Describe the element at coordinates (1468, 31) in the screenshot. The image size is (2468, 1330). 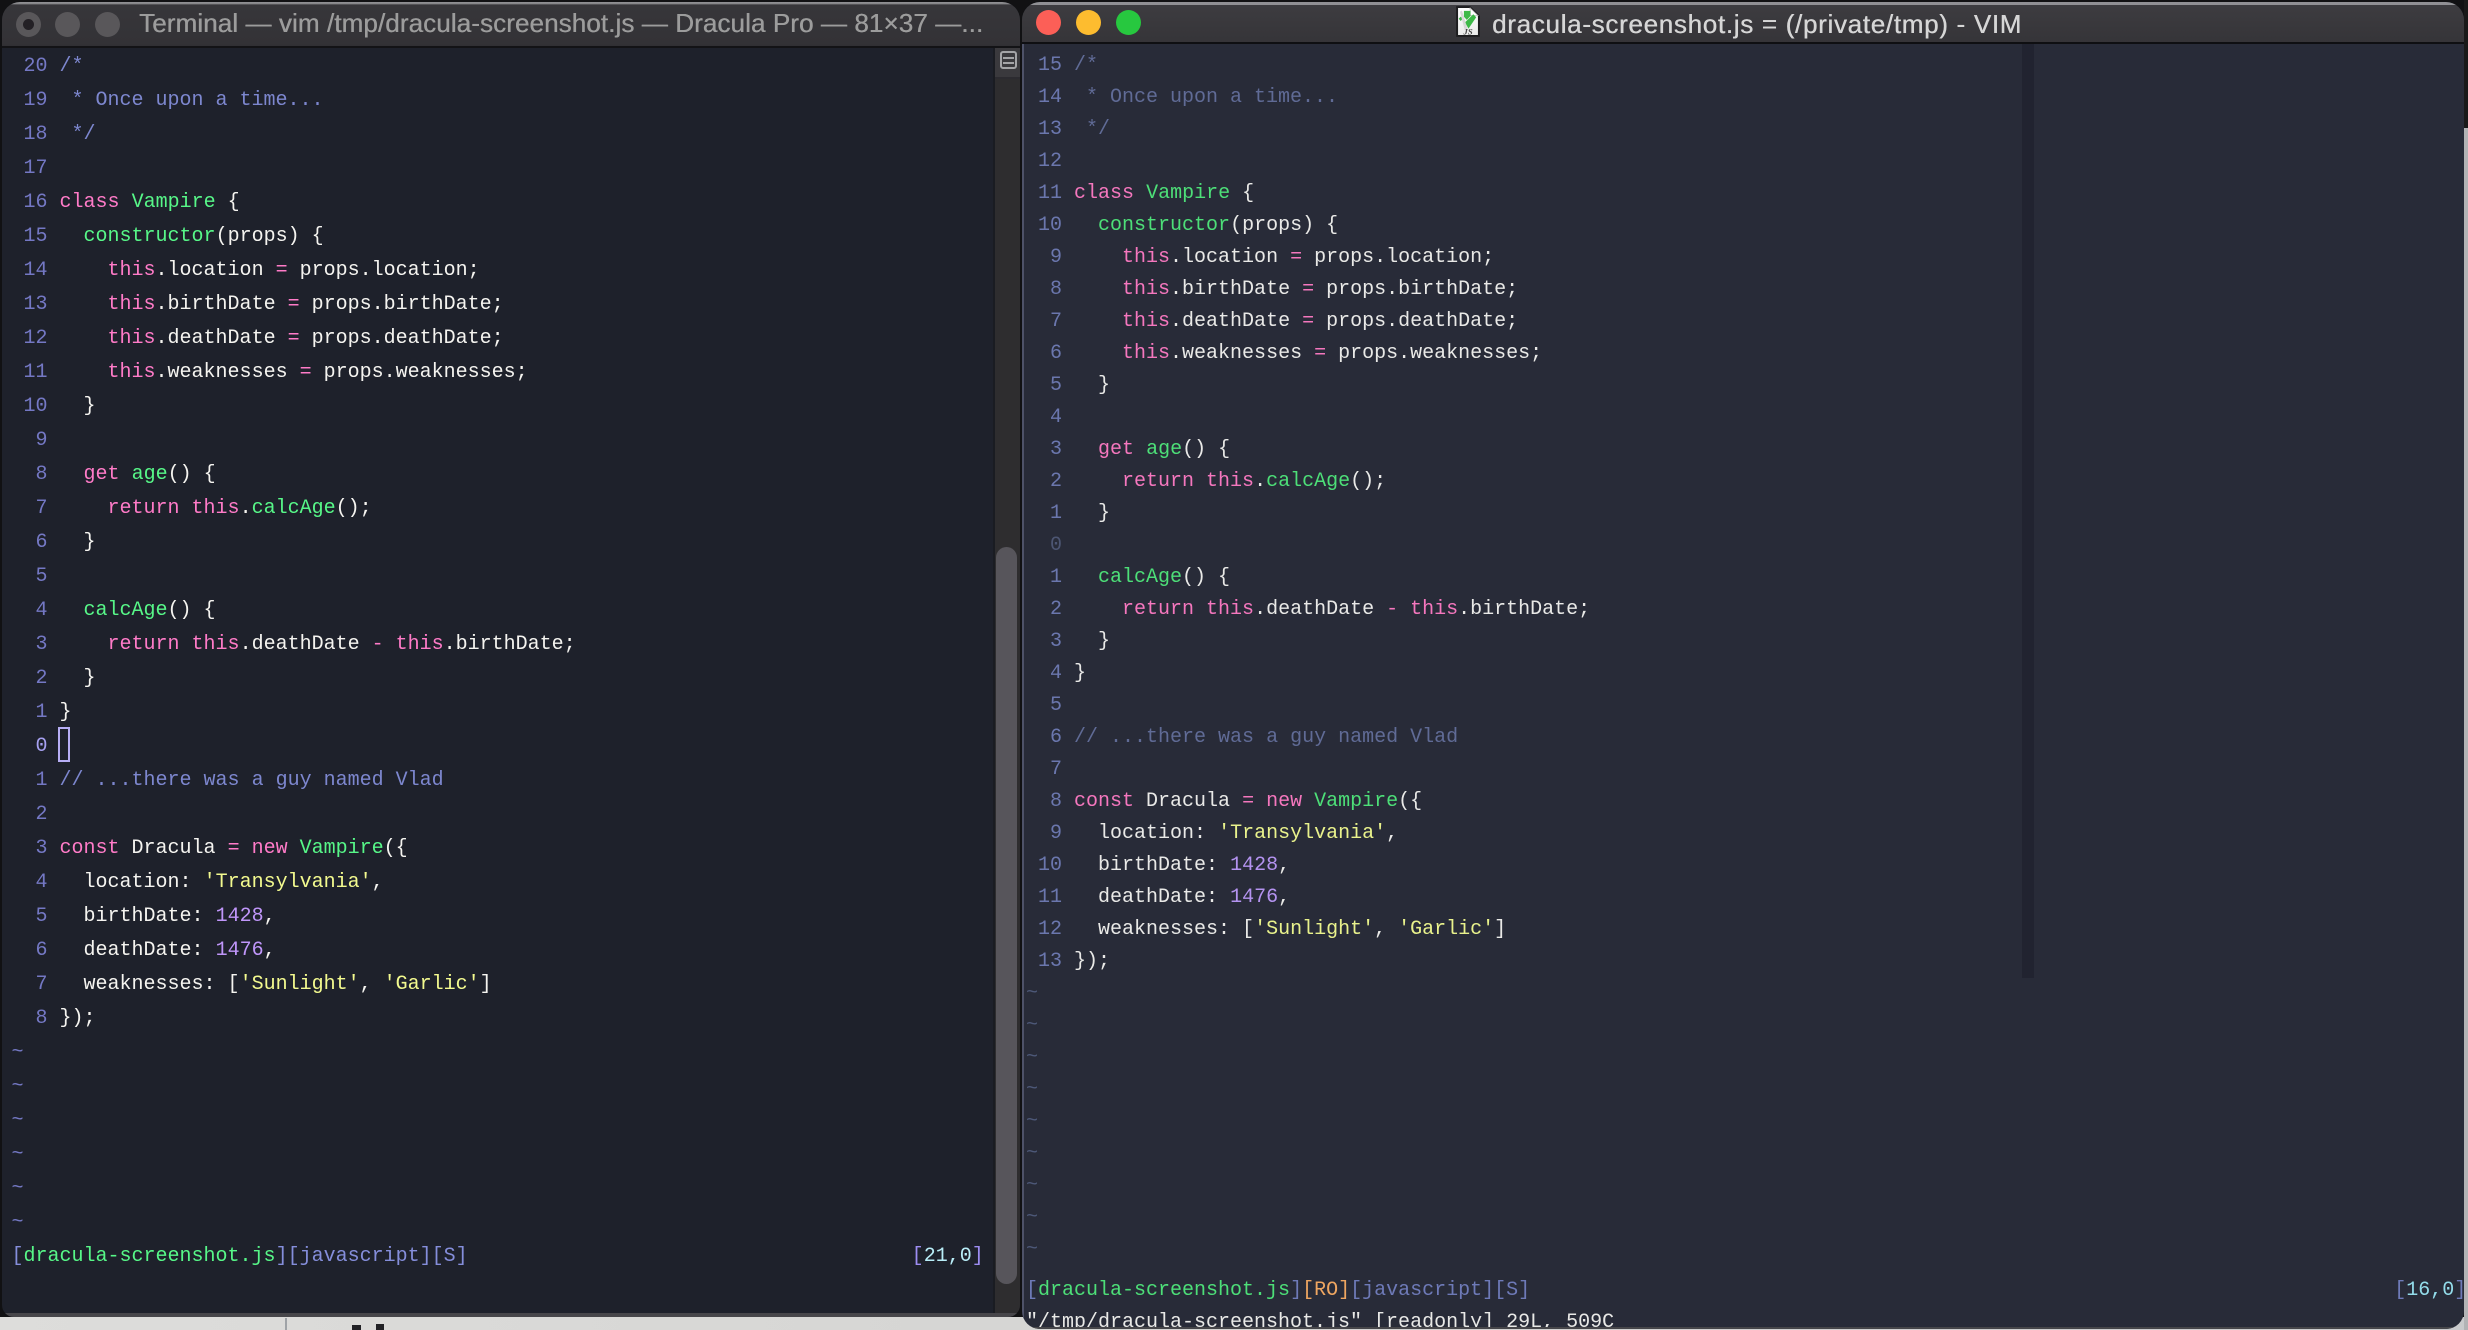
I see `svg-text: JS` at that location.